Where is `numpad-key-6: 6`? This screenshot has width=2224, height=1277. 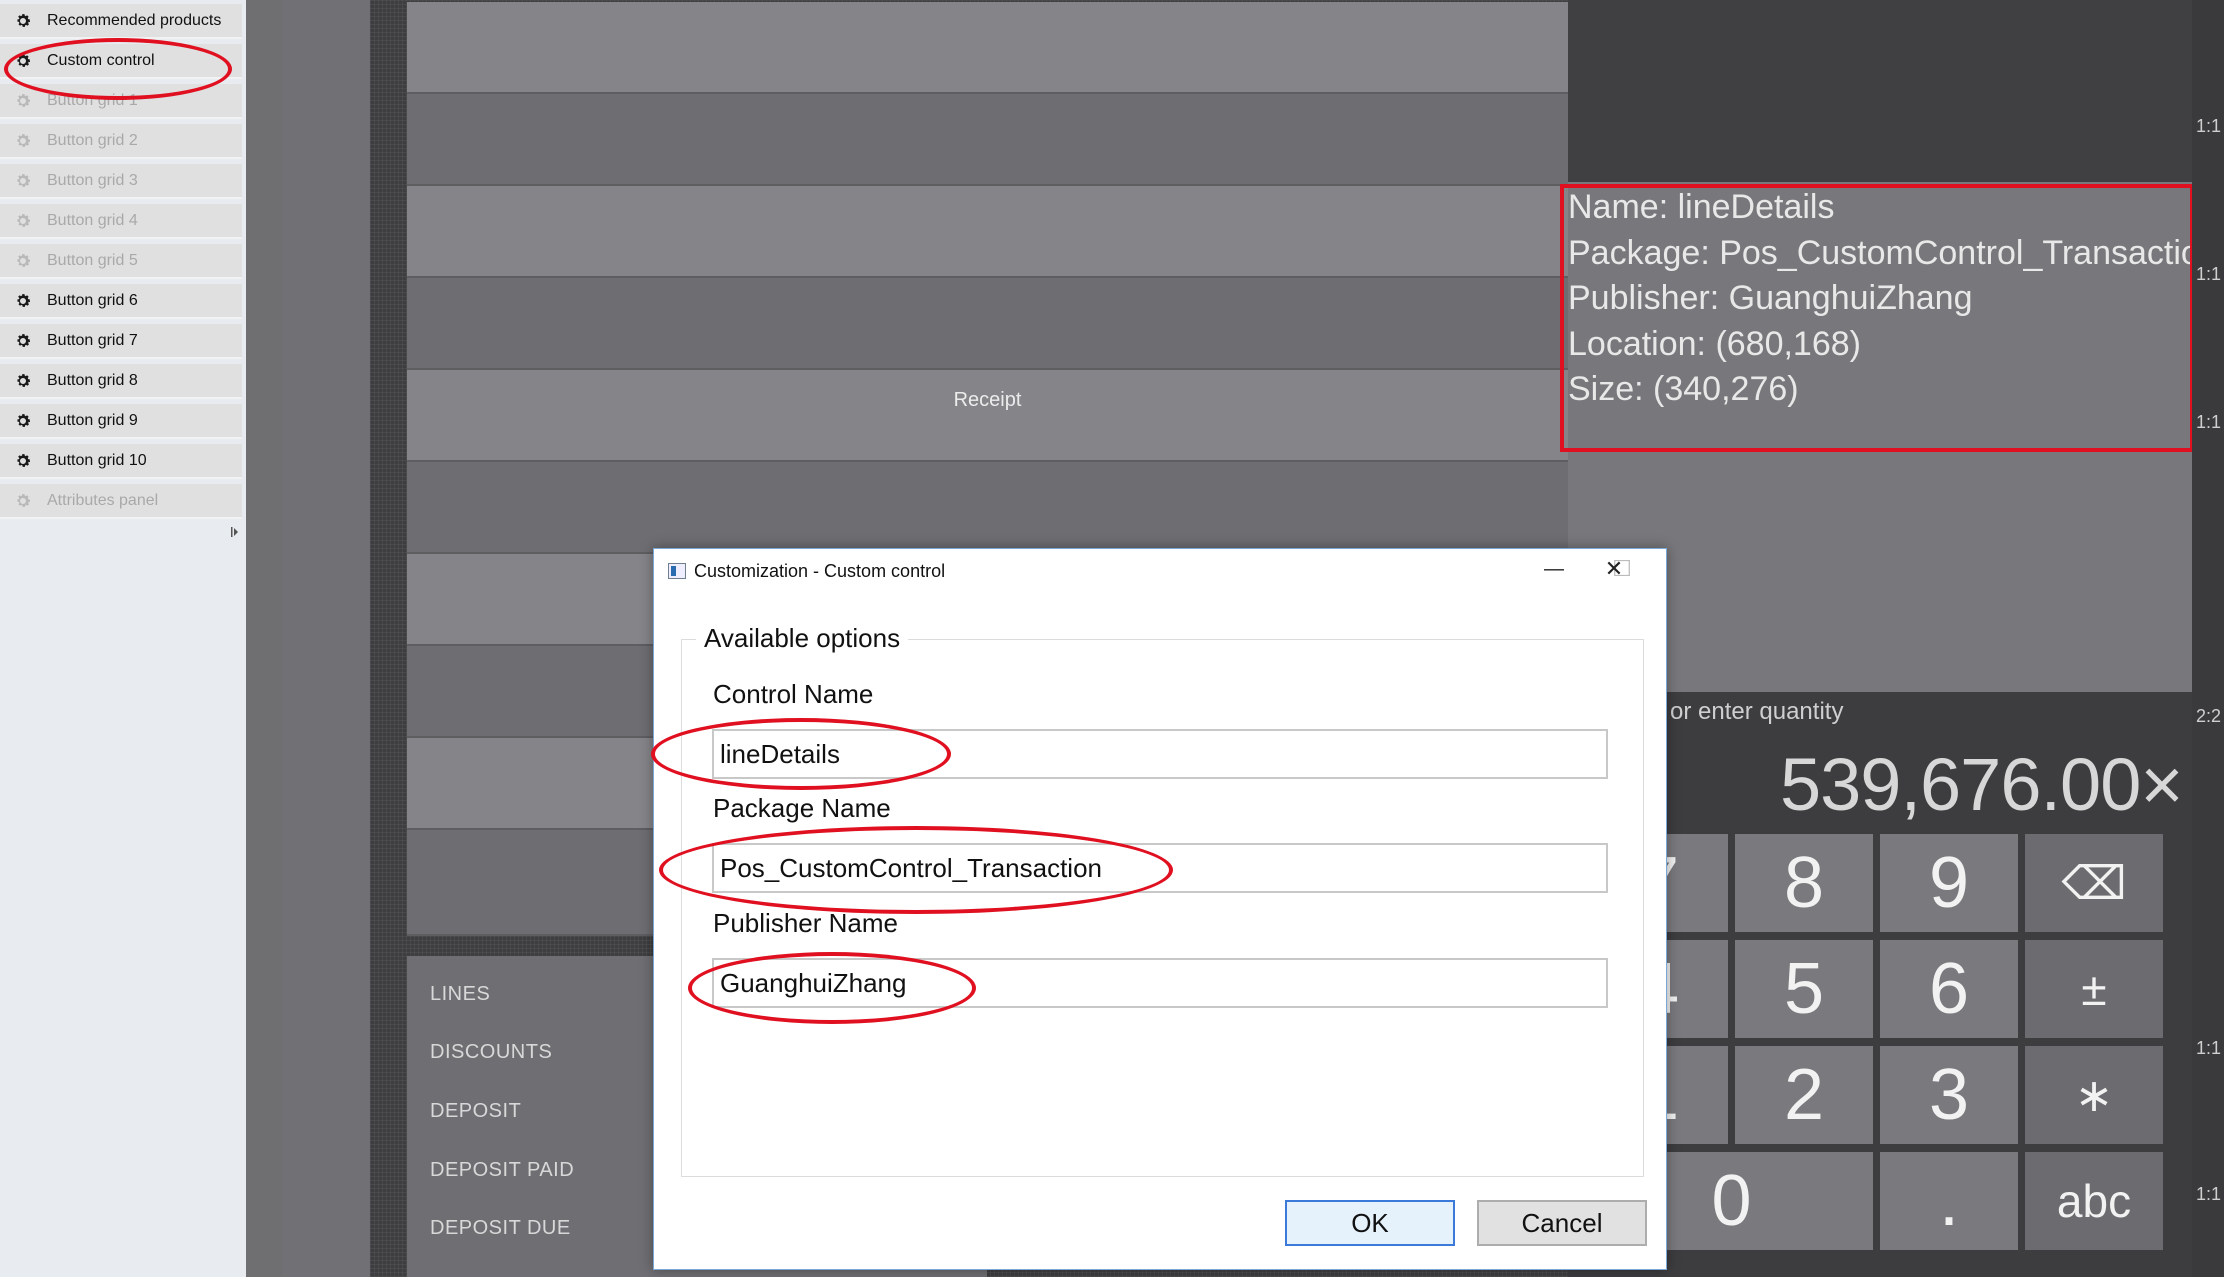 numpad-key-6: 6 is located at coordinates (1949, 989).